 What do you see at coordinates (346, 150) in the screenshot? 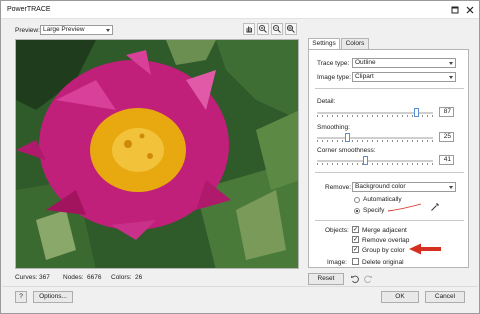
I see `corner-smoothness-label: Corner smoothness:` at bounding box center [346, 150].